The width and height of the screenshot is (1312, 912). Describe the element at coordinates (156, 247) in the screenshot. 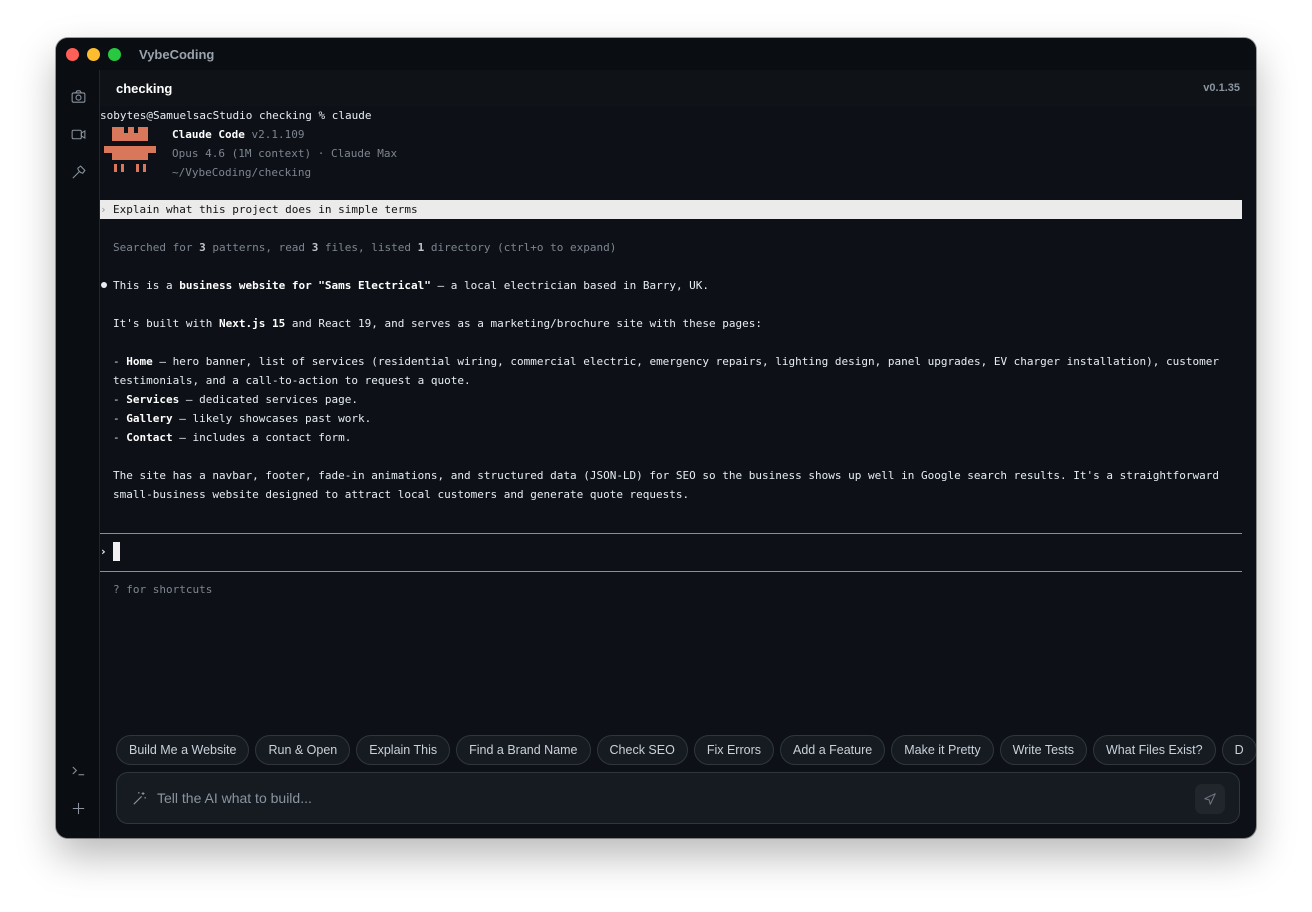

I see `search-text-a: Searched for` at that location.